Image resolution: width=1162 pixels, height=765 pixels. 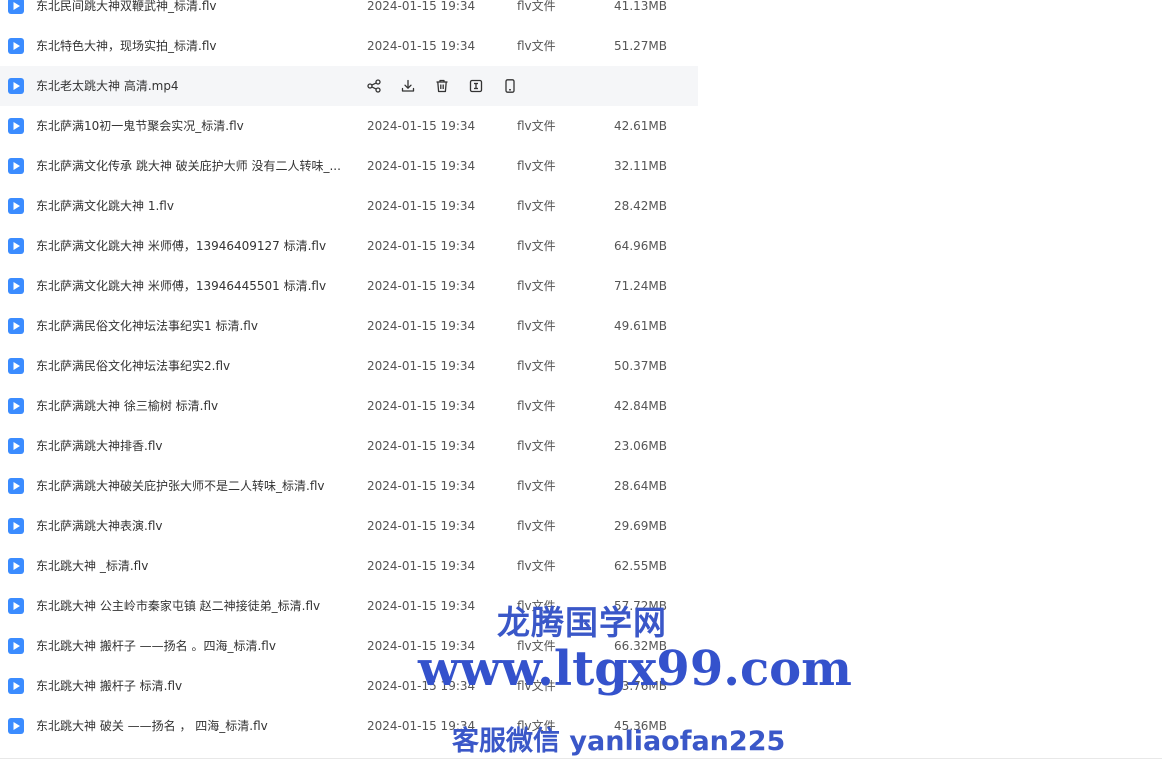 I want to click on file-name: 东北老太跳大神 高清.mp4, so click(x=191, y=86).